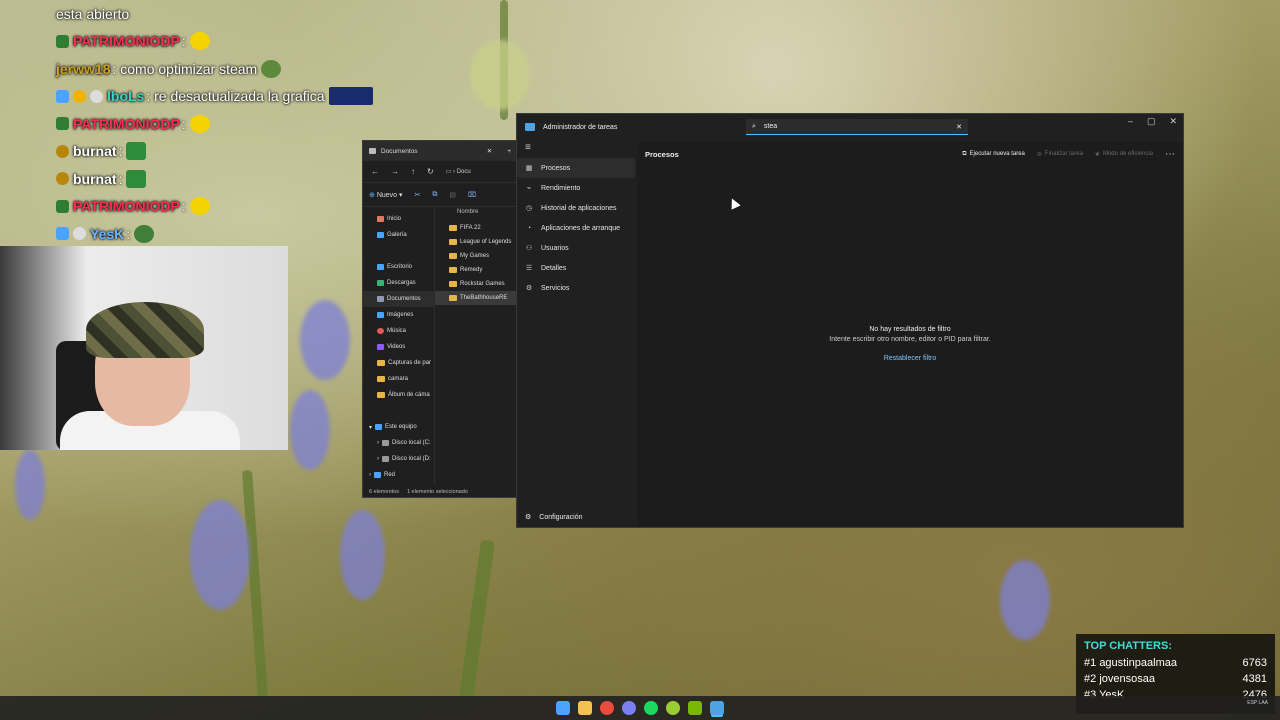  Describe the element at coordinates (576, 168) in the screenshot. I see `nav-procesos: ▦ Procesos` at that location.